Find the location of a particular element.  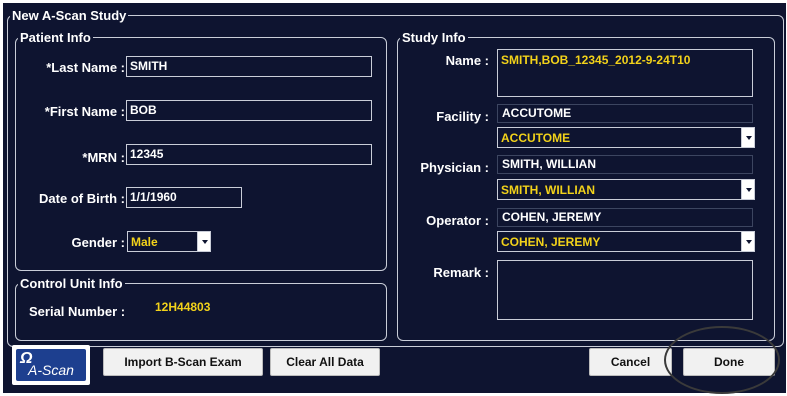

gender-dropdown: Male is located at coordinates (169, 241).